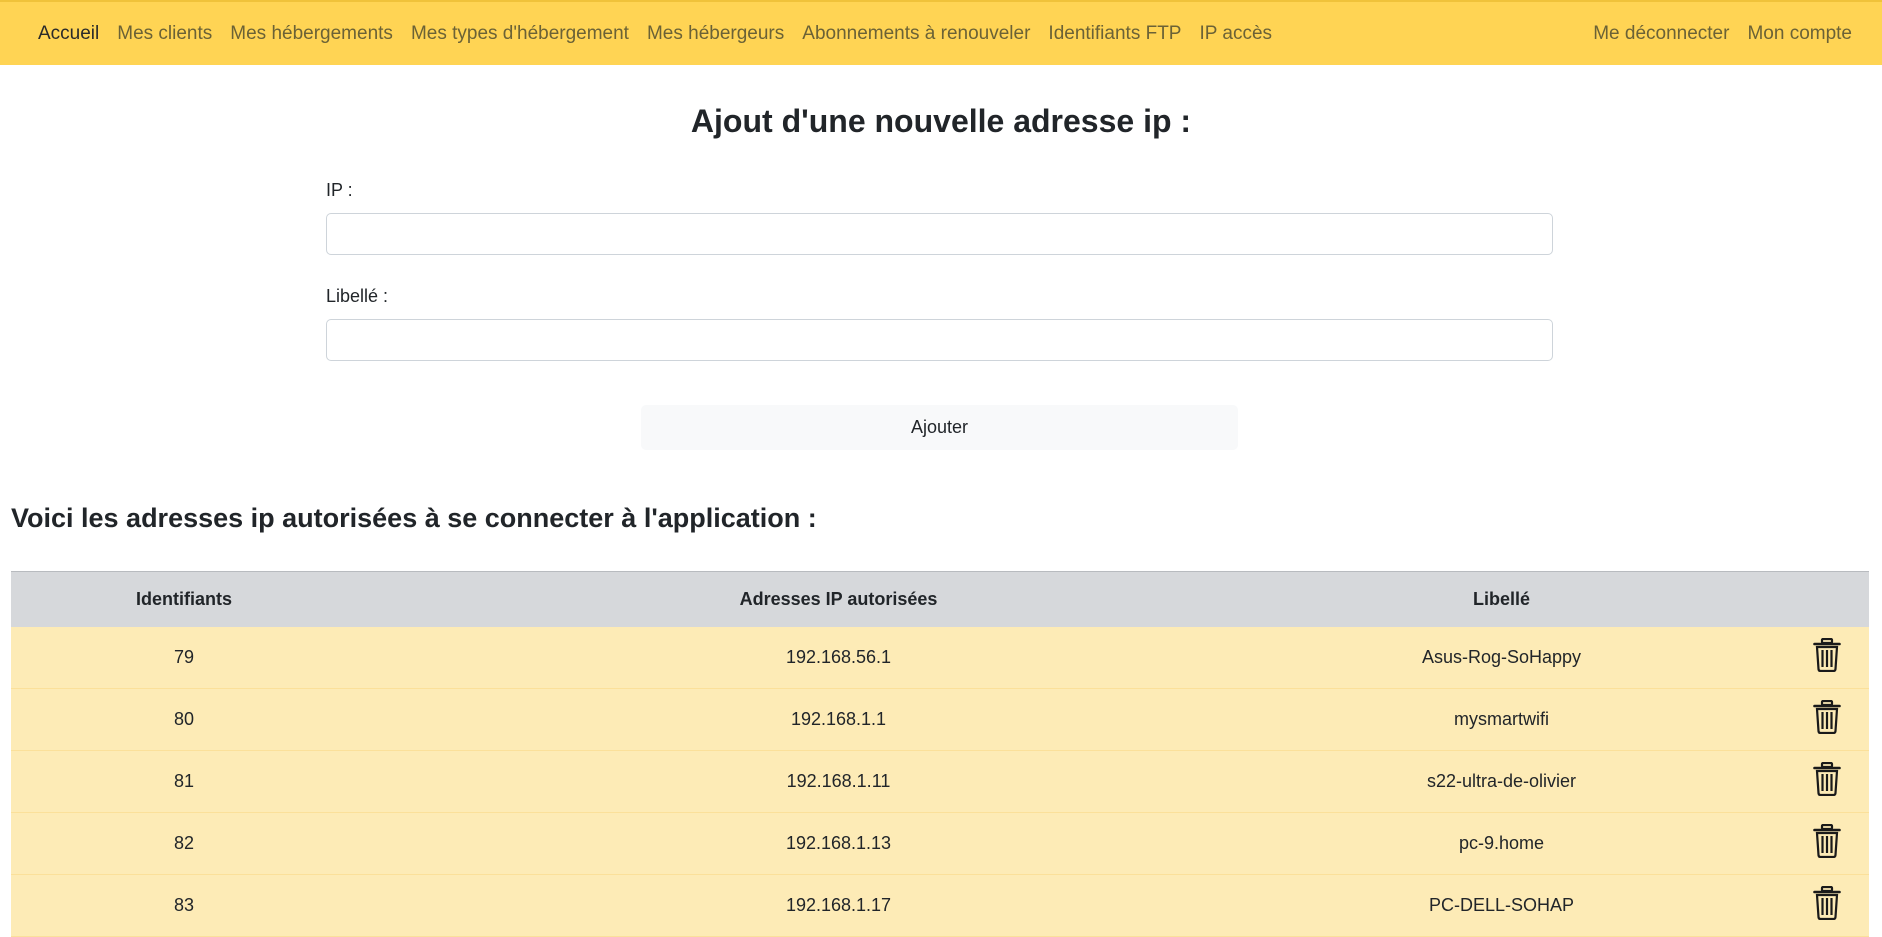  What do you see at coordinates (939, 427) in the screenshot?
I see `add-button: Ajouter` at bounding box center [939, 427].